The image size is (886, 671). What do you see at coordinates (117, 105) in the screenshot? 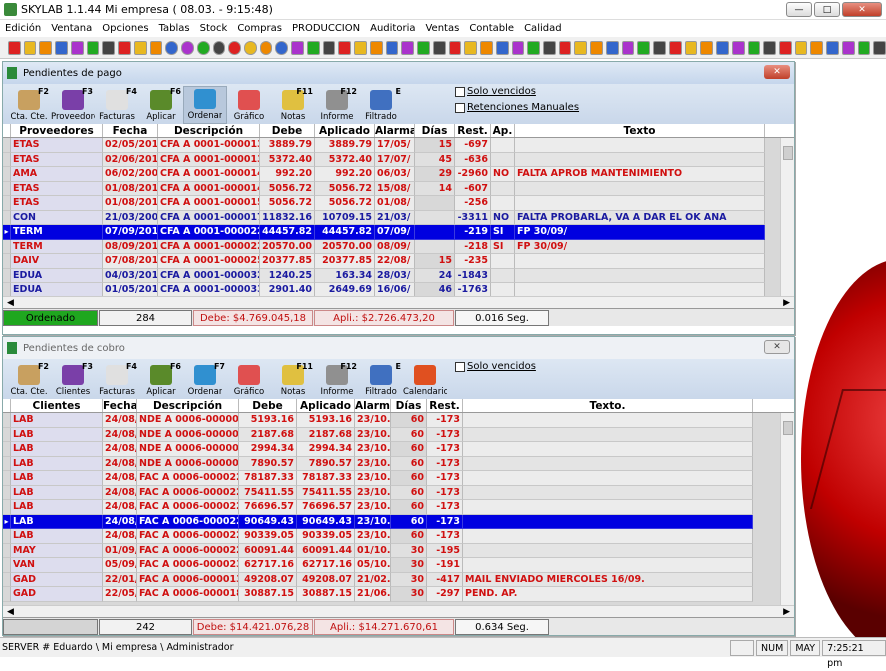
I see `pago-btn-facturas: F4 Facturas` at bounding box center [117, 105].